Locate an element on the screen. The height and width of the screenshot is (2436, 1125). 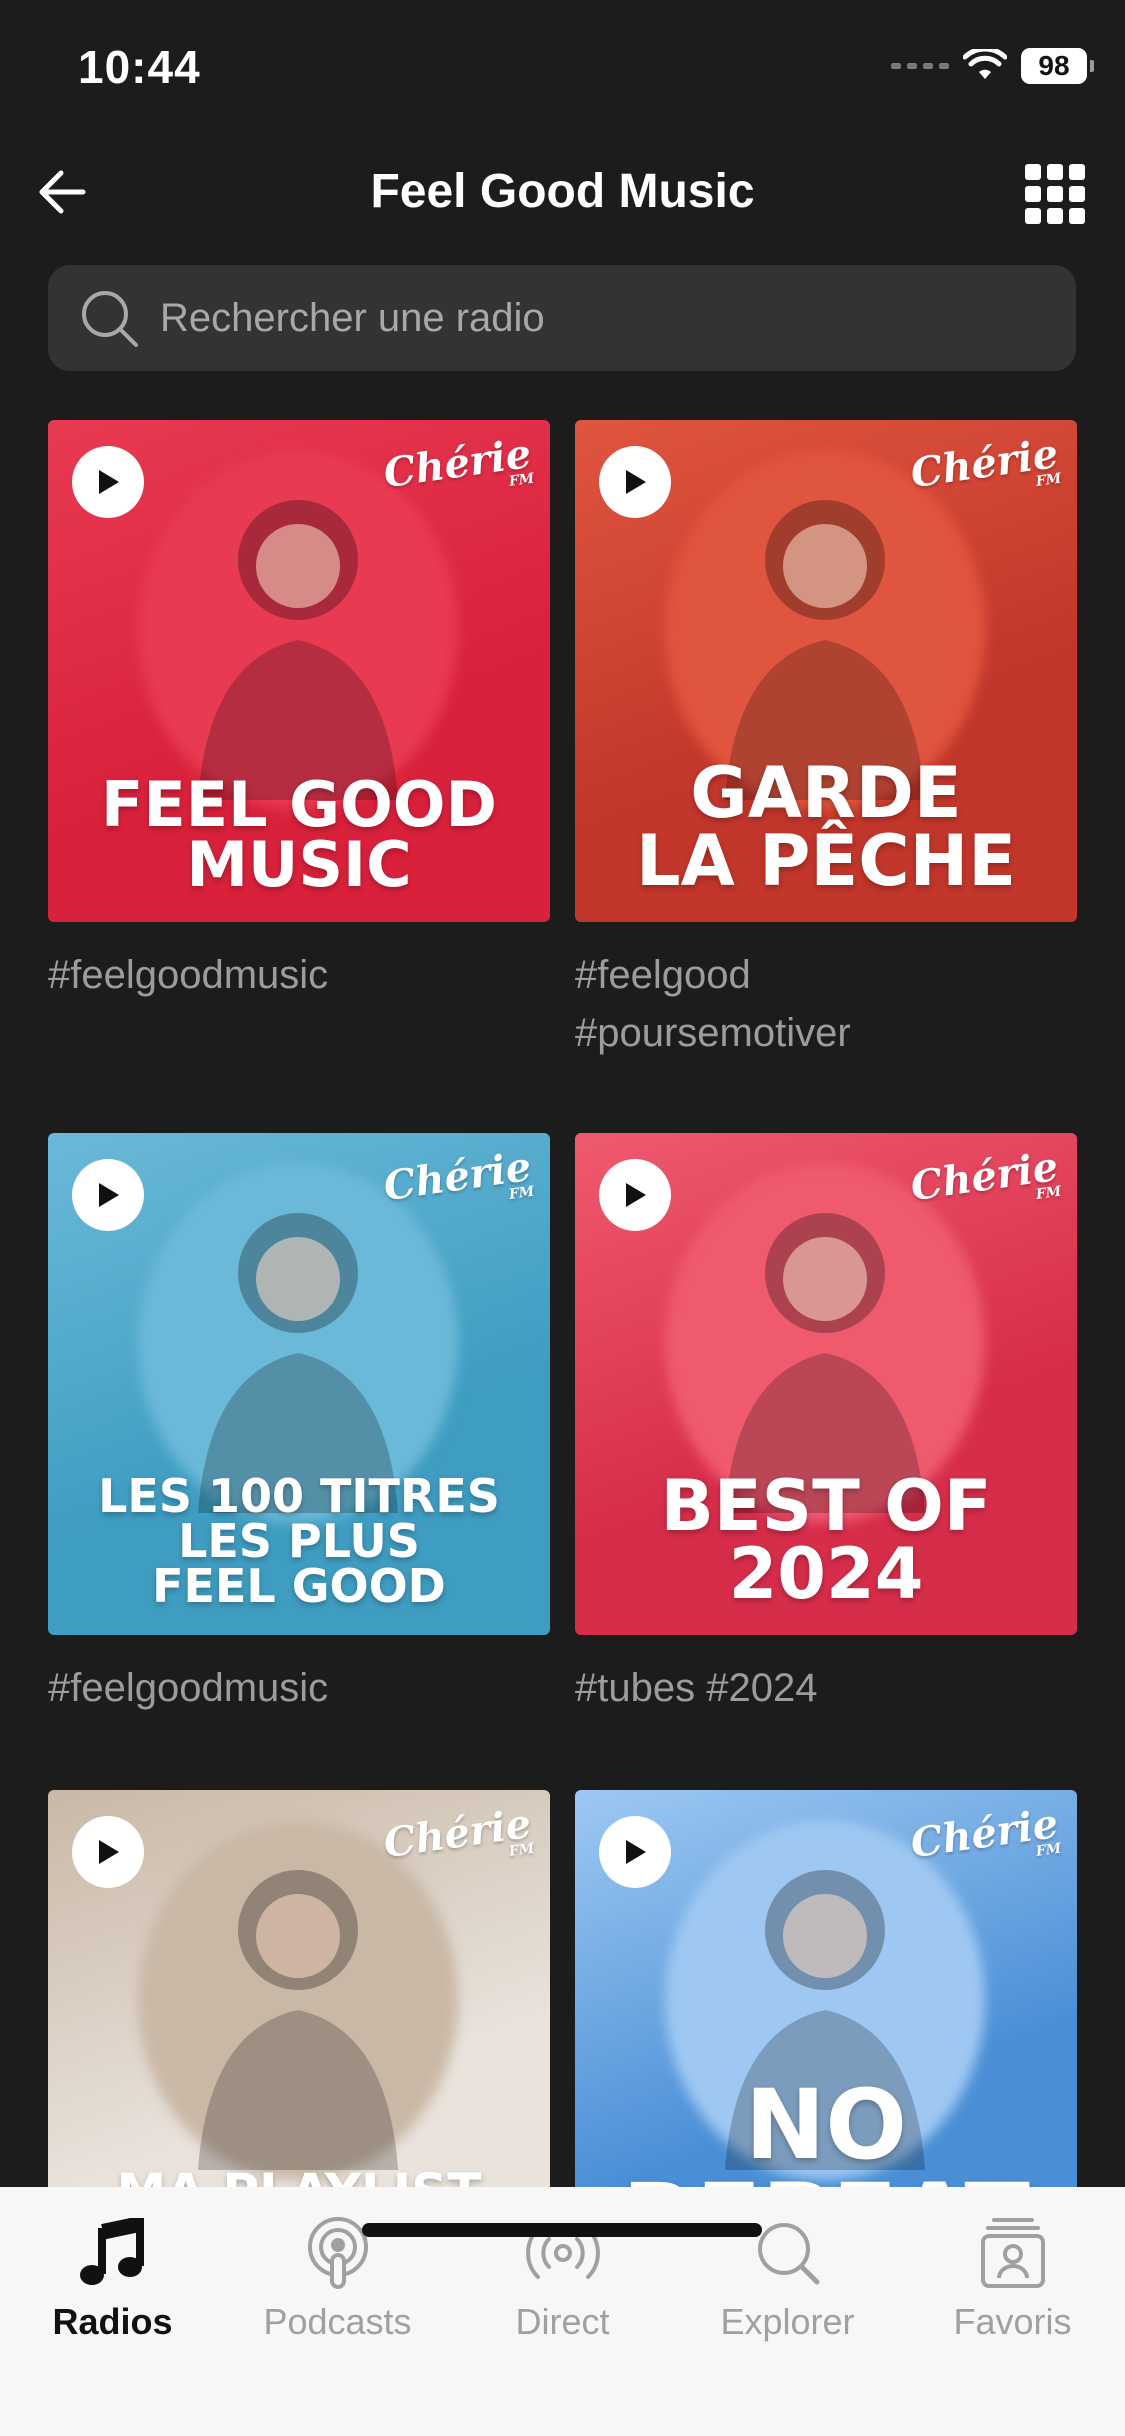
playlist-artwork: Chérie FM GARDE LA PÊCHE is located at coordinates (826, 671).